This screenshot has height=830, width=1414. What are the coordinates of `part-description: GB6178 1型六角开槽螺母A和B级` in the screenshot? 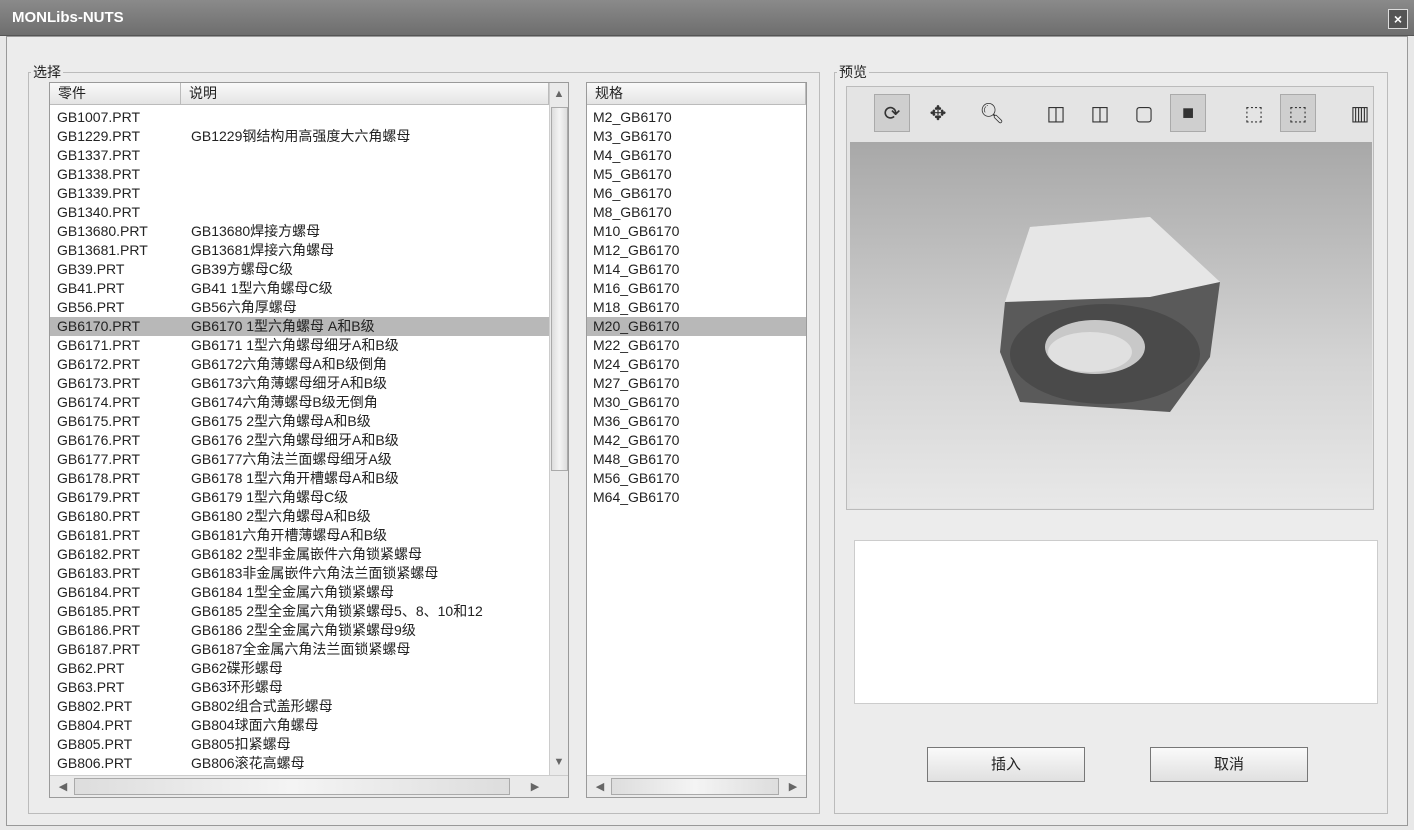 It's located at (295, 478).